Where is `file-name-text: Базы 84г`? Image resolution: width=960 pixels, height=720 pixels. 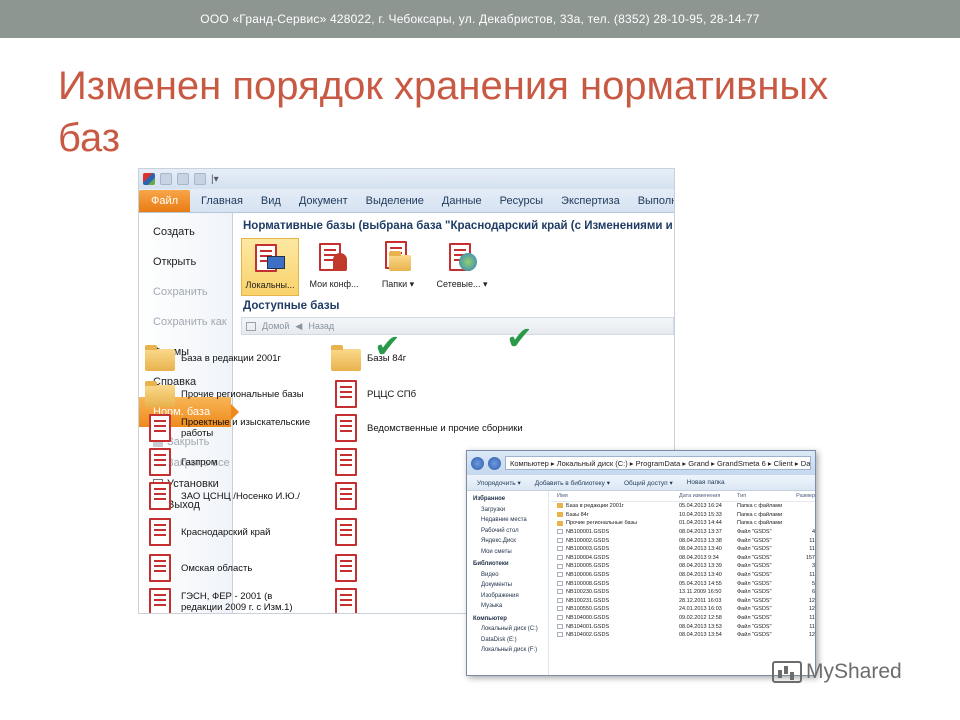 file-name-text: Базы 84г is located at coordinates (577, 514).